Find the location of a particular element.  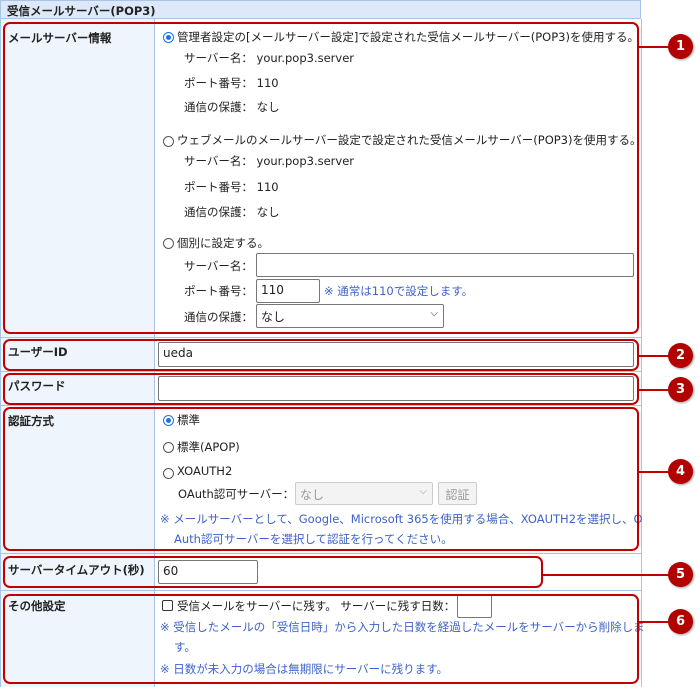

callout-4: 4 is located at coordinates (680, 471).